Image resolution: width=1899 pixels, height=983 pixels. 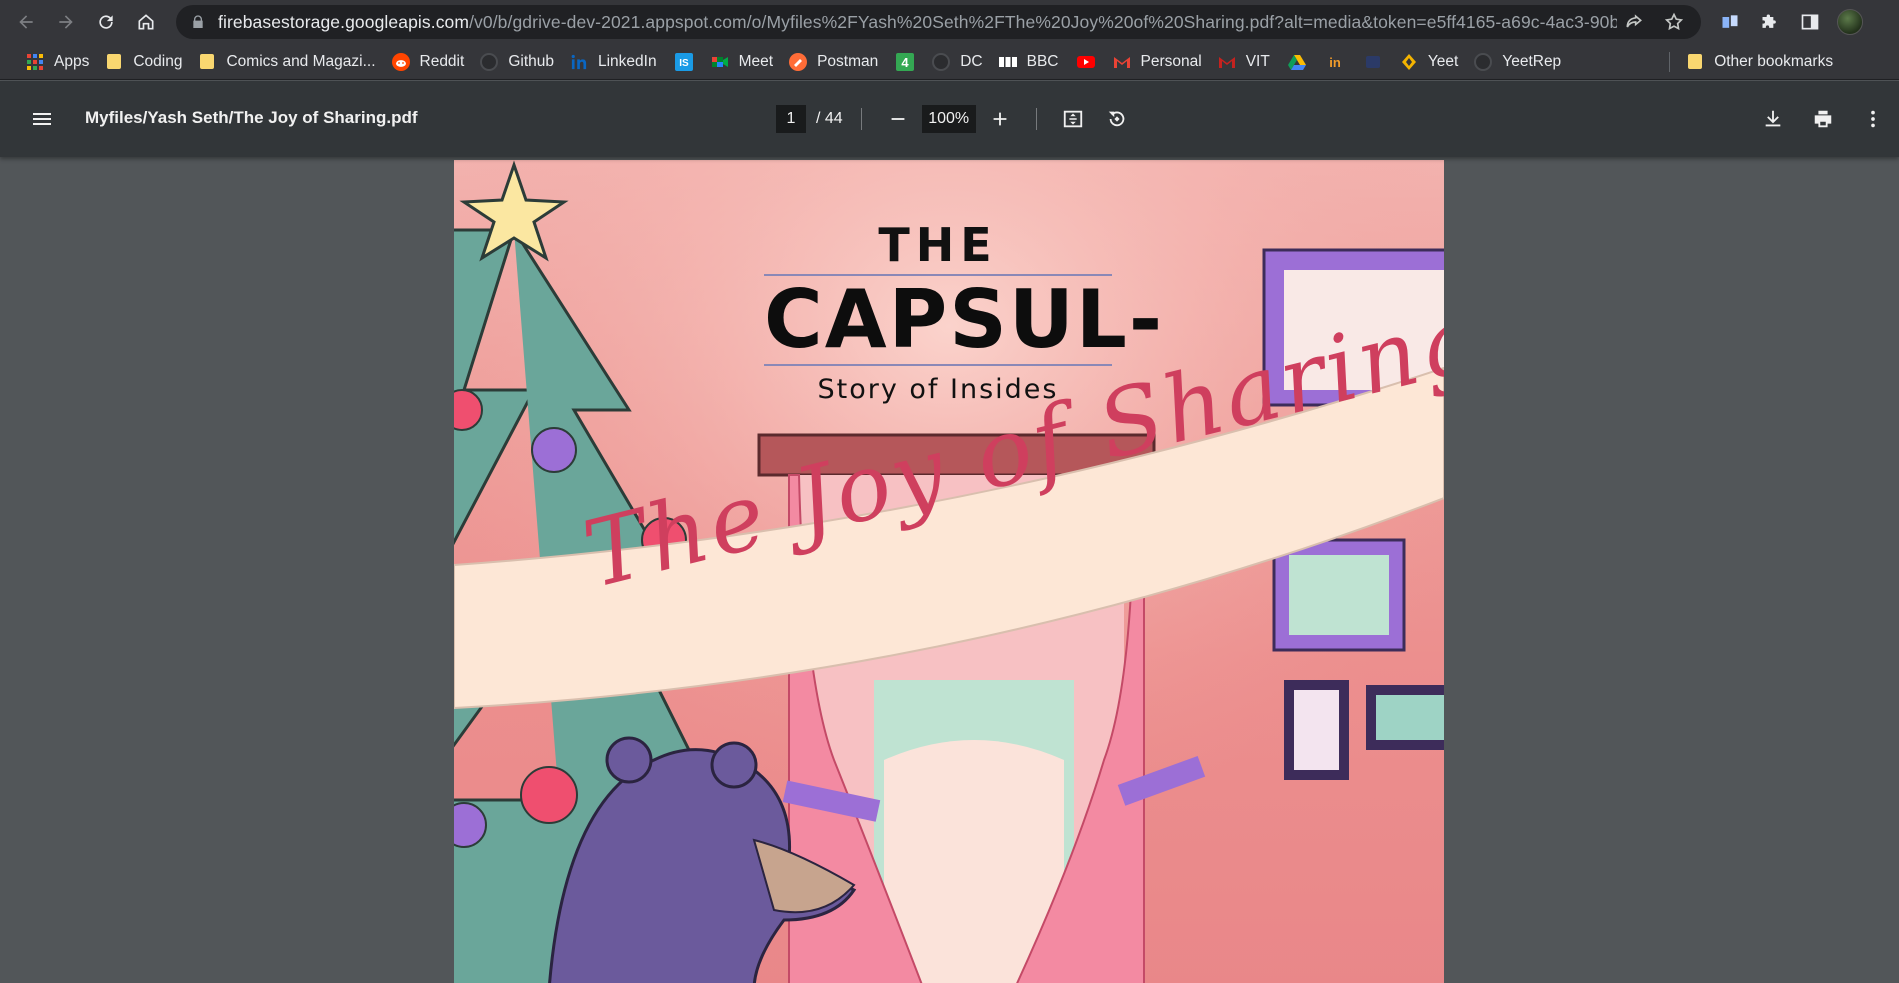 I want to click on bookmark-postman: Postman, so click(x=833, y=62).